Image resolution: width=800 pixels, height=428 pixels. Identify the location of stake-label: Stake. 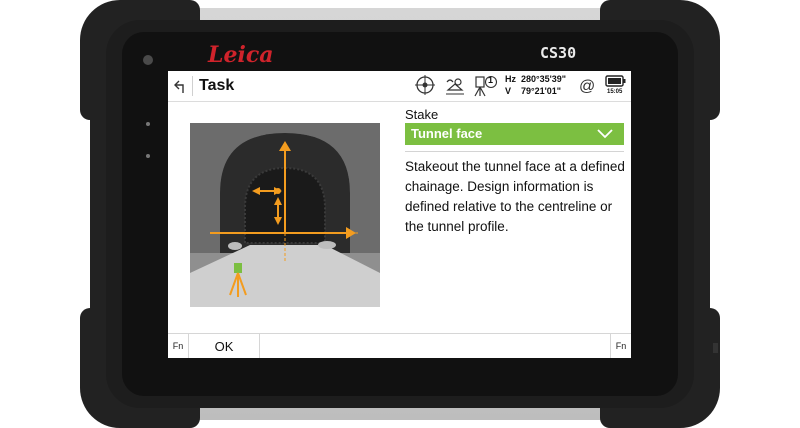
(422, 114).